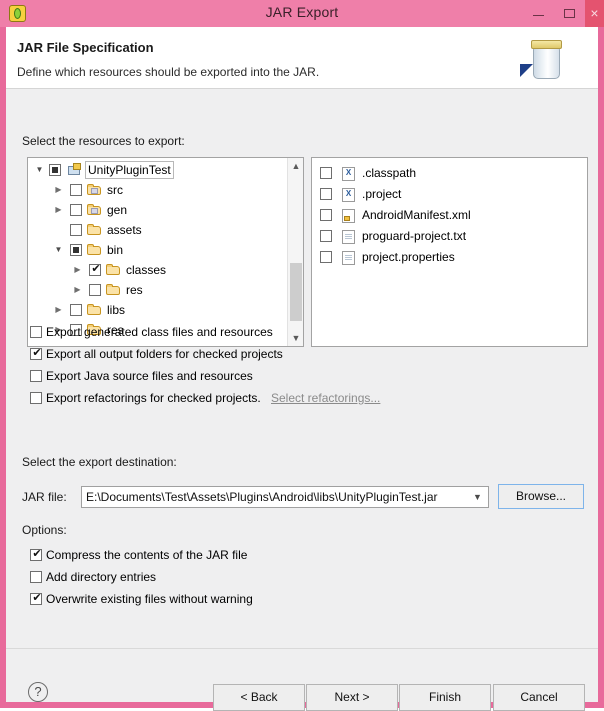 Image resolution: width=604 pixels, height=711 pixels. Describe the element at coordinates (103, 141) in the screenshot. I see `resources-label: Select the resources to export:` at that location.